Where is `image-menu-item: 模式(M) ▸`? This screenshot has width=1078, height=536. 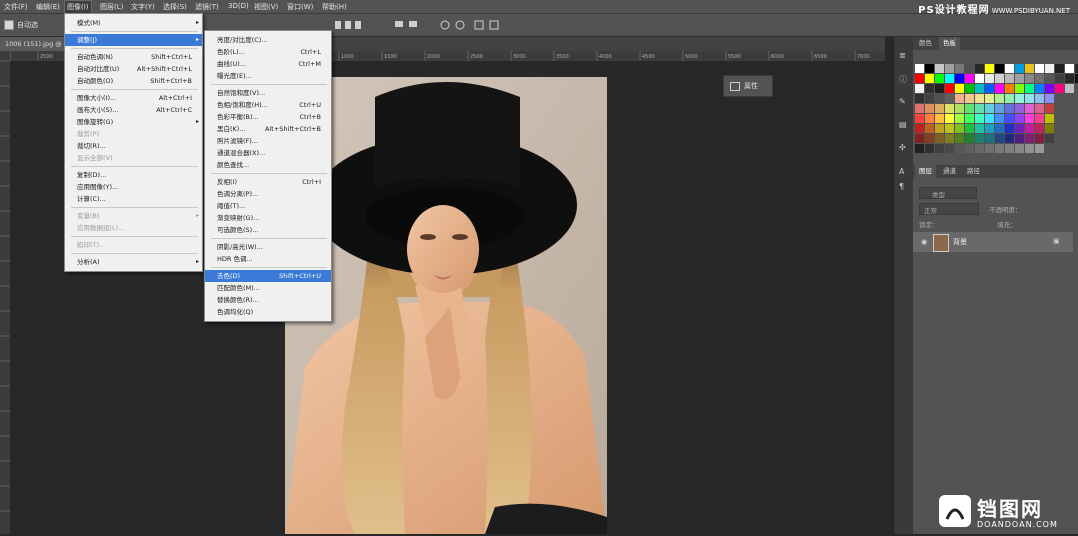 image-menu-item: 模式(M) ▸ is located at coordinates (133, 23).